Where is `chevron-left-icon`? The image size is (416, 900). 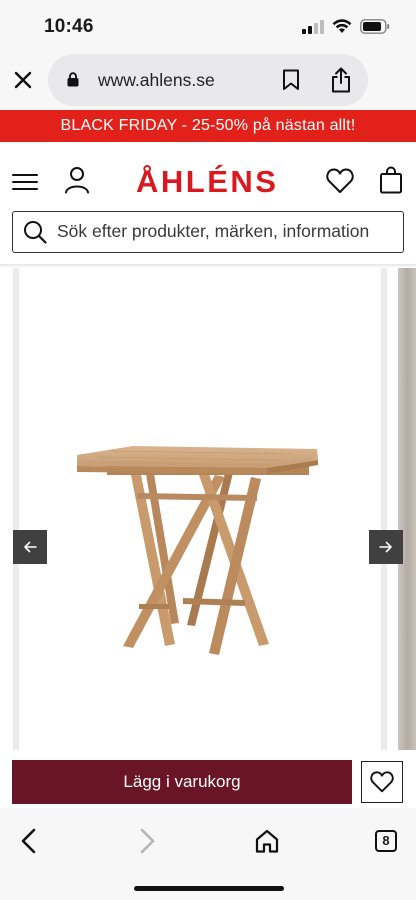 chevron-left-icon is located at coordinates (29, 841).